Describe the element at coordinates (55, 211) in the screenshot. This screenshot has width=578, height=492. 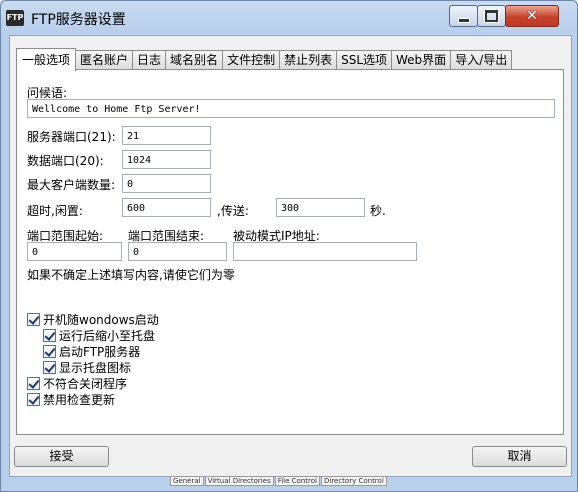
I see `timeout-label: 超时,闲置:` at that location.